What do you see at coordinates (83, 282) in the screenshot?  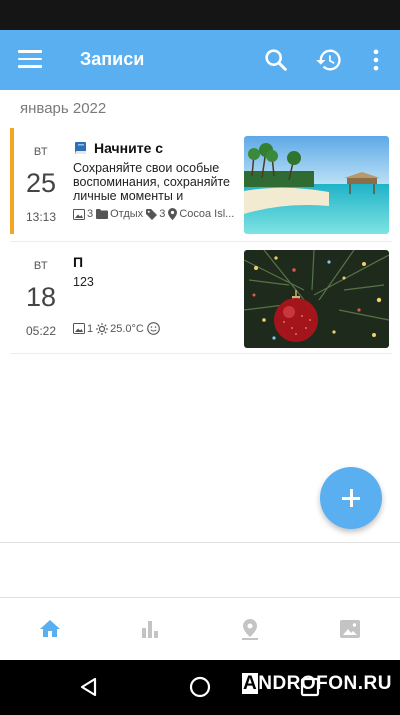 I see `entry-text: 123` at bounding box center [83, 282].